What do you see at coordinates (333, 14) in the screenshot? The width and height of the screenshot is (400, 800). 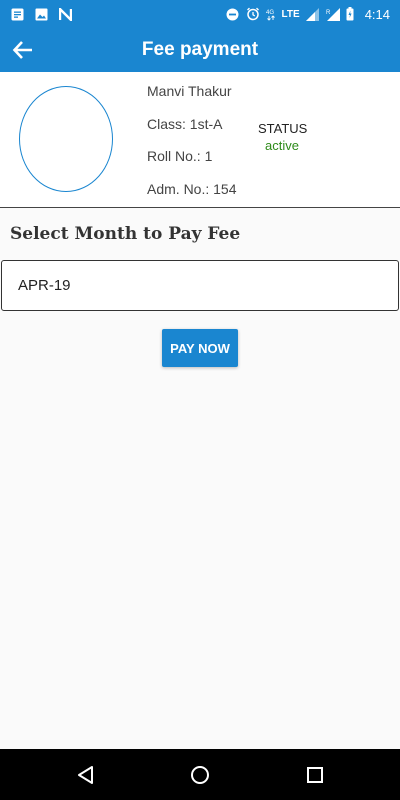 I see `roaming-signal-icon: R` at bounding box center [333, 14].